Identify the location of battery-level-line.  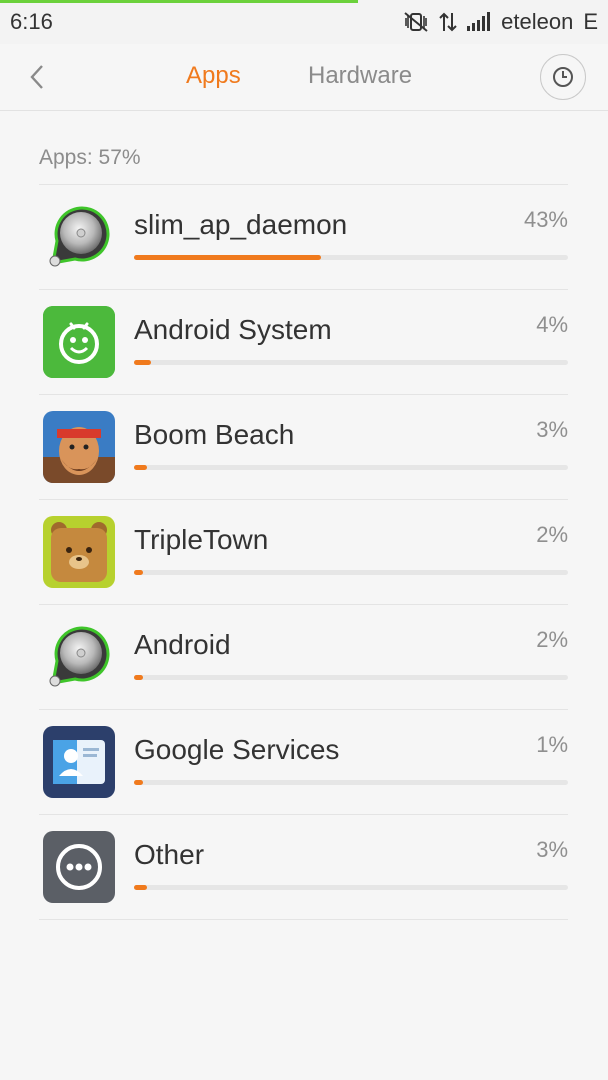
(179, 1).